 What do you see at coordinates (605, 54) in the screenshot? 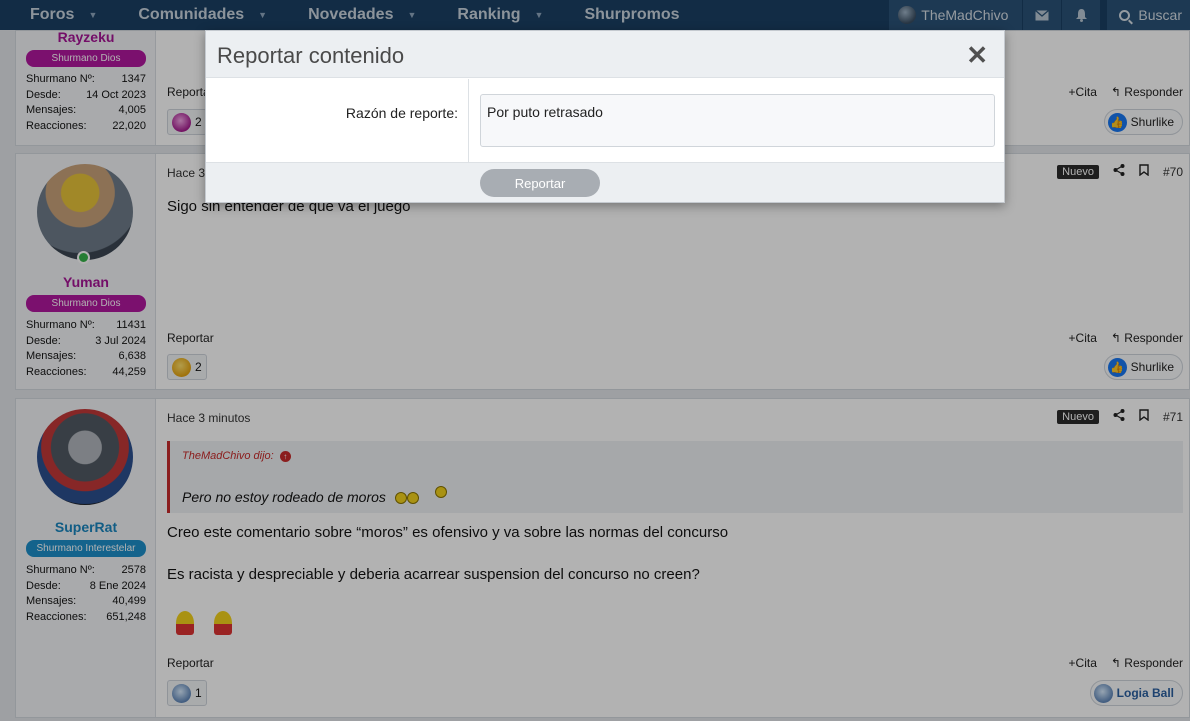
I see `dialog-header: Reportar contenido ✕` at bounding box center [605, 54].